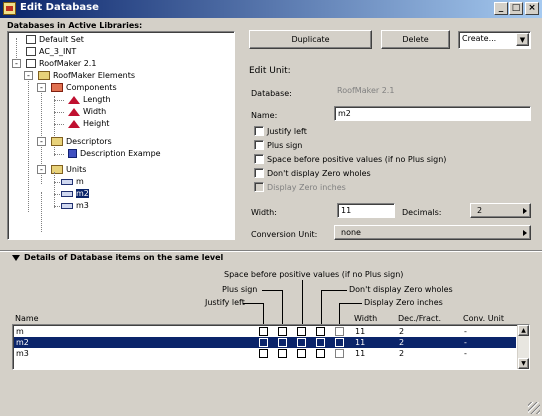 Image resolution: width=542 pixels, height=416 pixels. Describe the element at coordinates (287, 131) in the screenshot. I see `justify-left-label: Justify left` at that location.